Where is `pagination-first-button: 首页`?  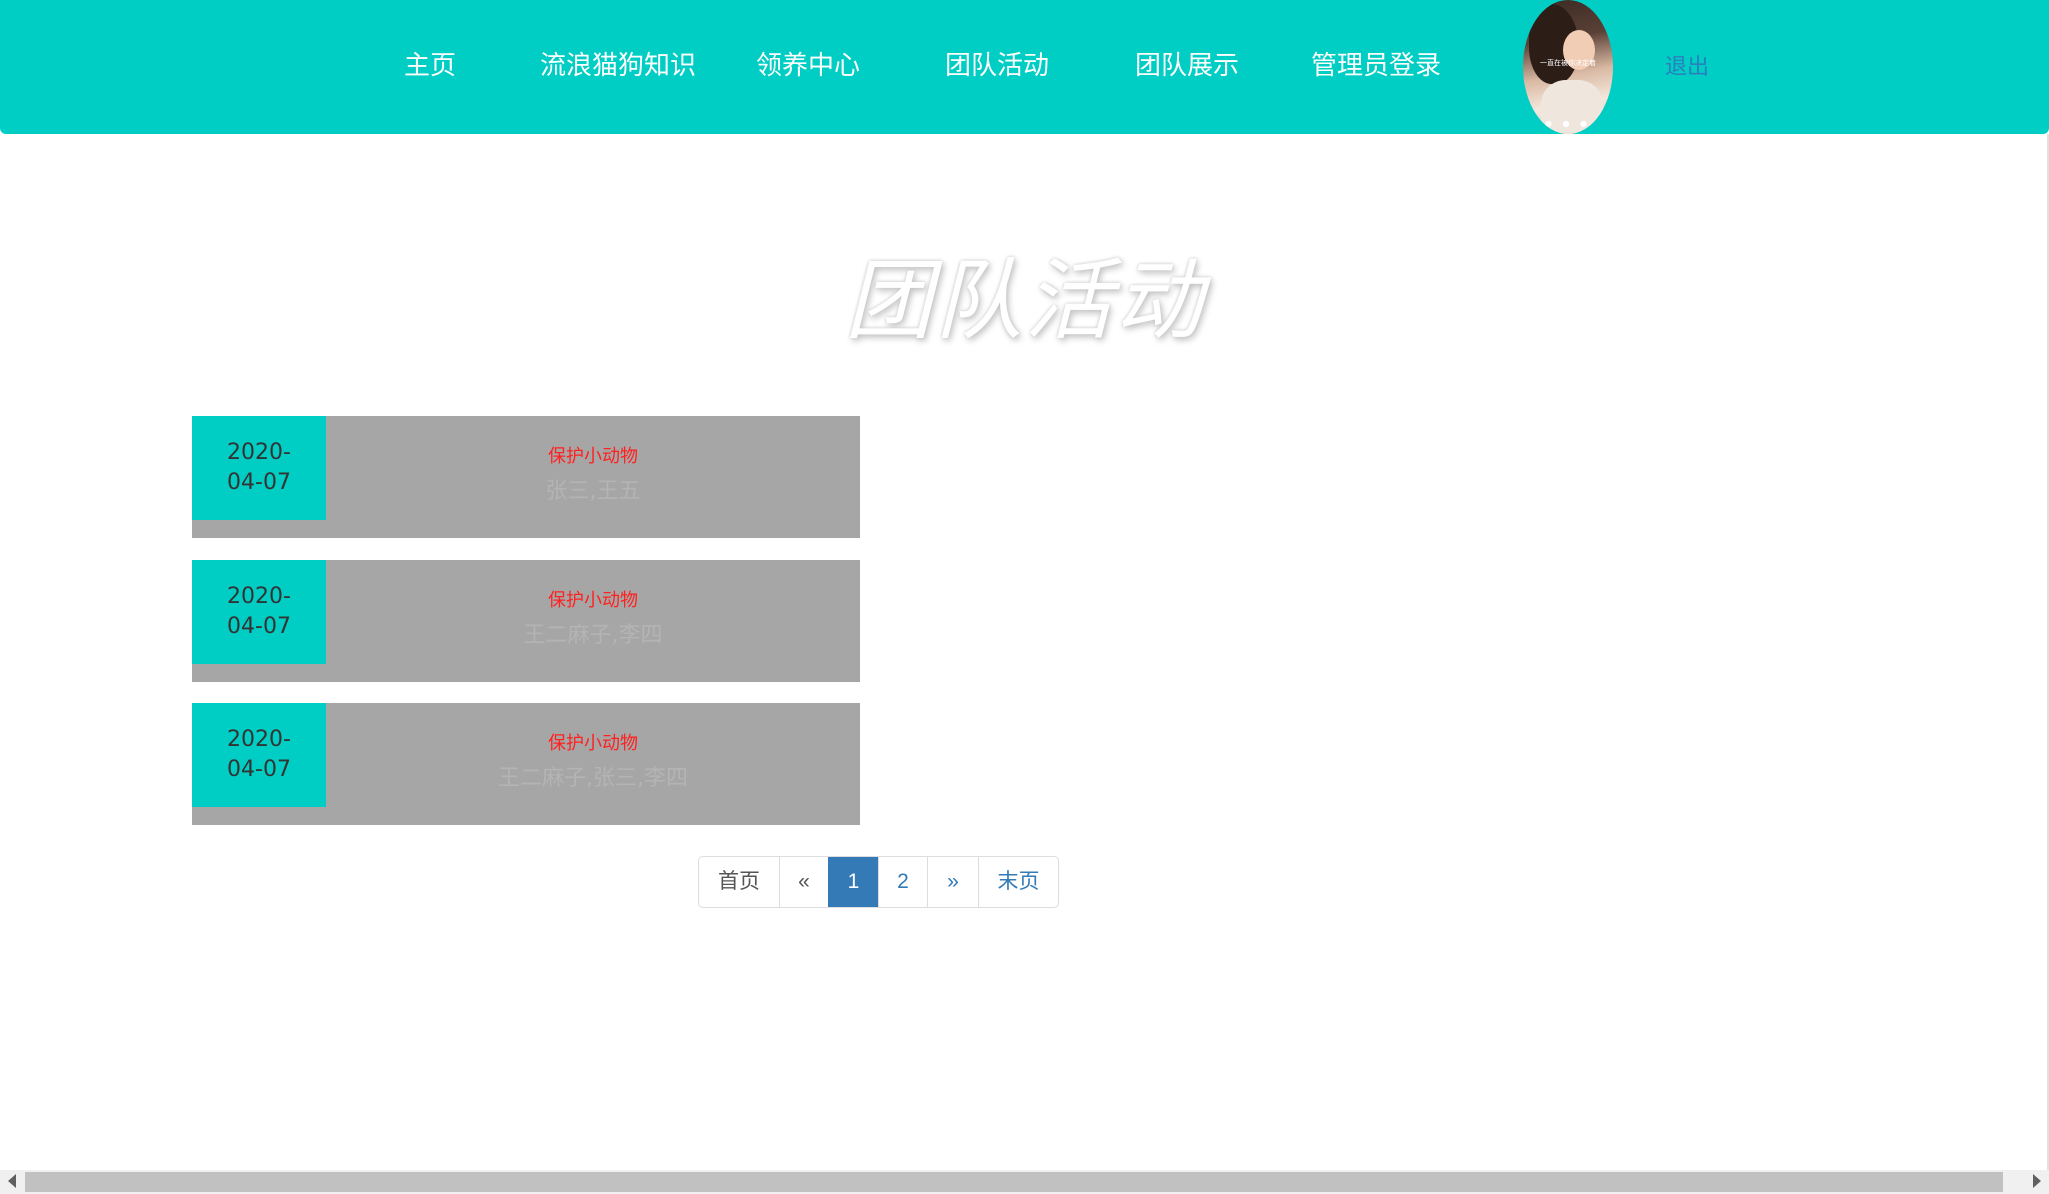
pagination-first-button: 首页 is located at coordinates (739, 882).